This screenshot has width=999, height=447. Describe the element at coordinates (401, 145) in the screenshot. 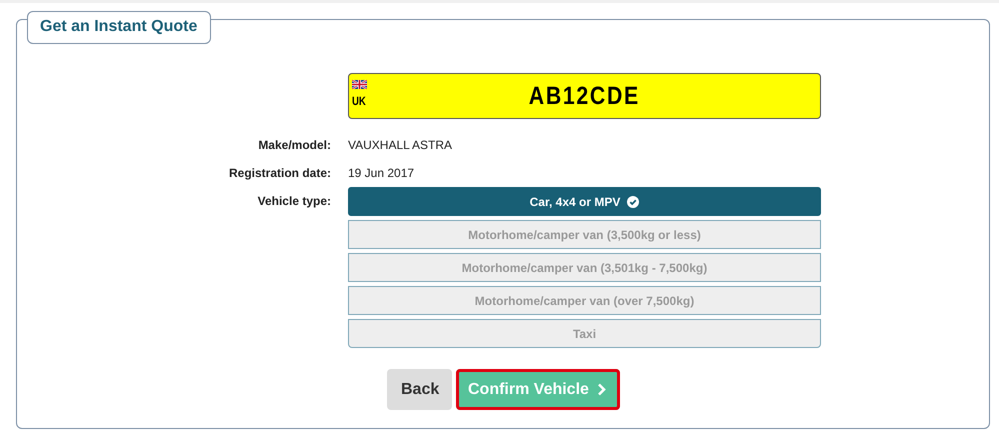

I see `field-value: VAUXHALL ASTRA` at that location.